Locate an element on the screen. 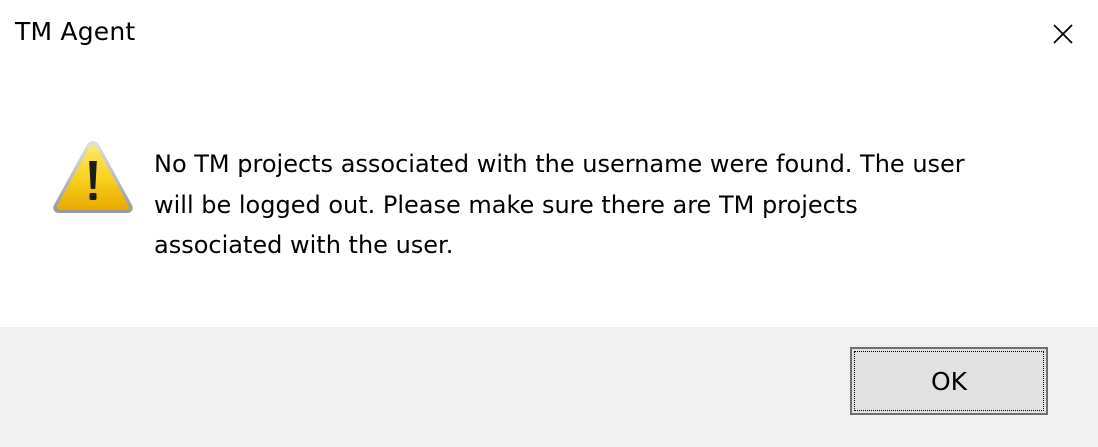 This screenshot has height=447, width=1098. warning-icon is located at coordinates (93, 177).